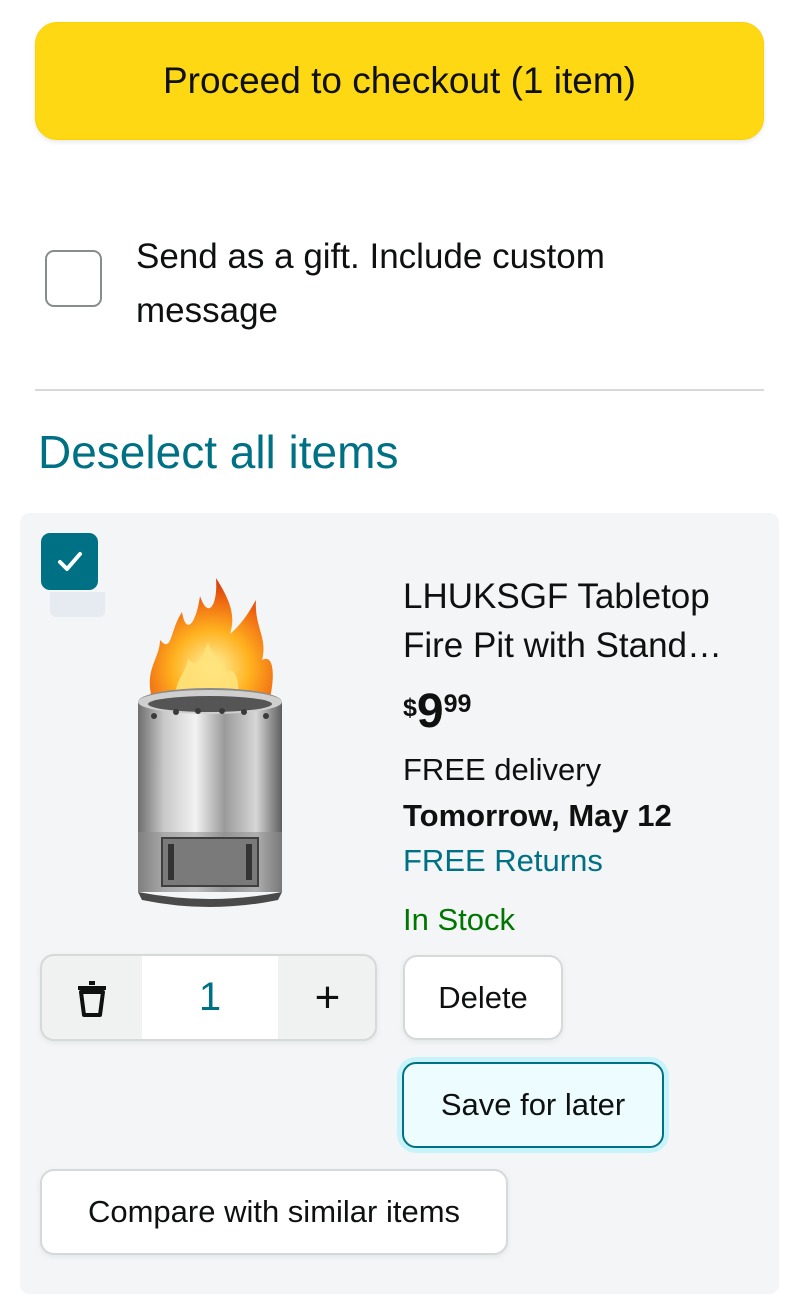 The width and height of the screenshot is (800, 1294). What do you see at coordinates (210, 742) in the screenshot?
I see `fire-pit-image` at bounding box center [210, 742].